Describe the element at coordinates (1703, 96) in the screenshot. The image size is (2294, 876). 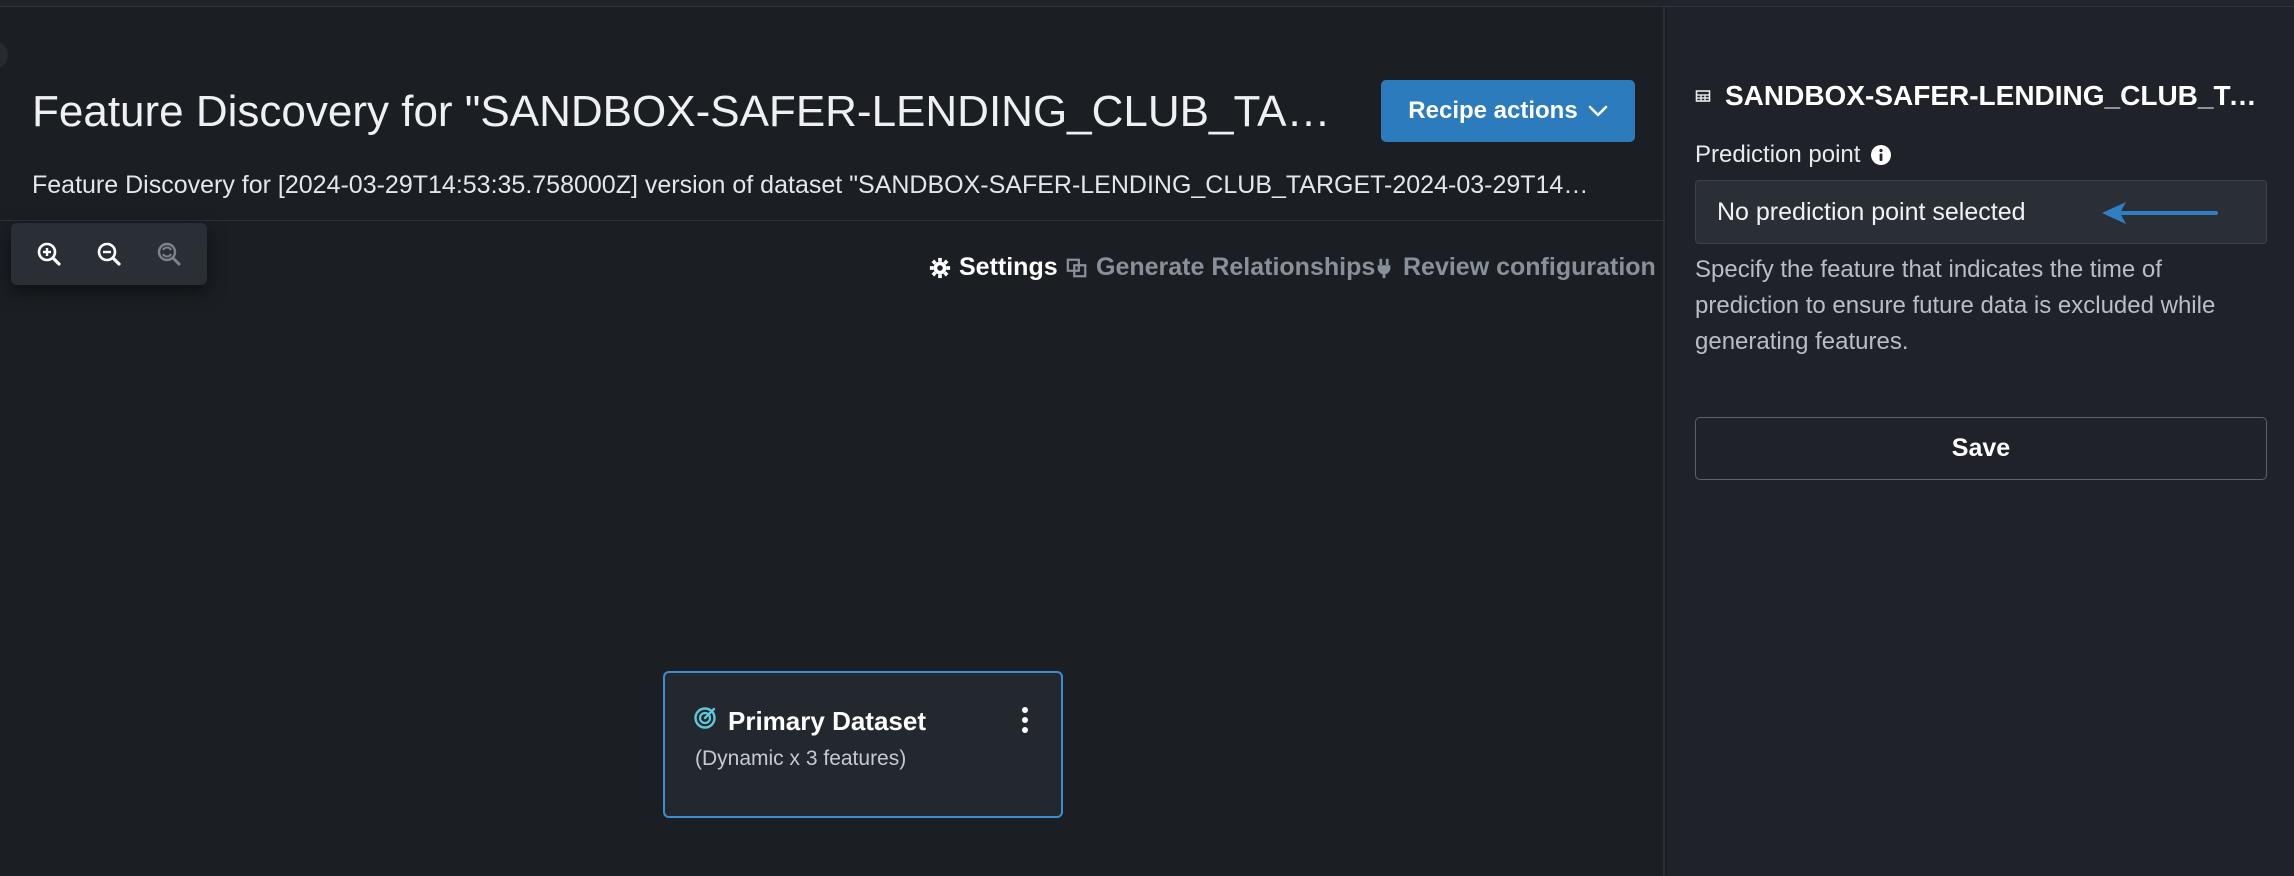
I see `table-icon` at that location.